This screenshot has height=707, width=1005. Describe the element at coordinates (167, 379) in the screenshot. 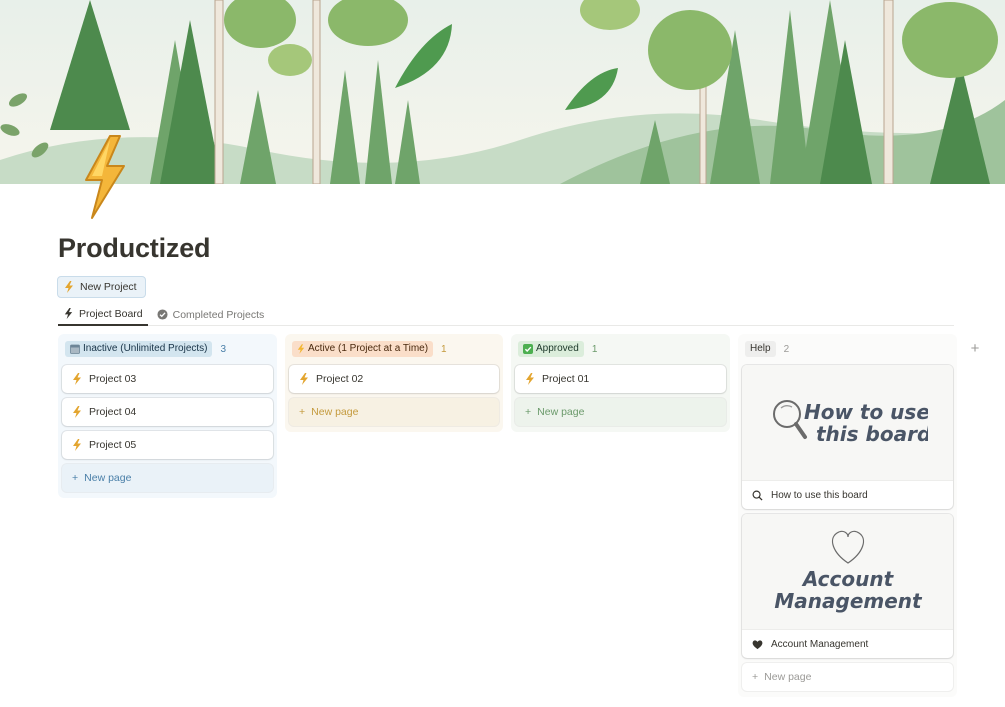

I see `card-project-03: Project 03` at that location.